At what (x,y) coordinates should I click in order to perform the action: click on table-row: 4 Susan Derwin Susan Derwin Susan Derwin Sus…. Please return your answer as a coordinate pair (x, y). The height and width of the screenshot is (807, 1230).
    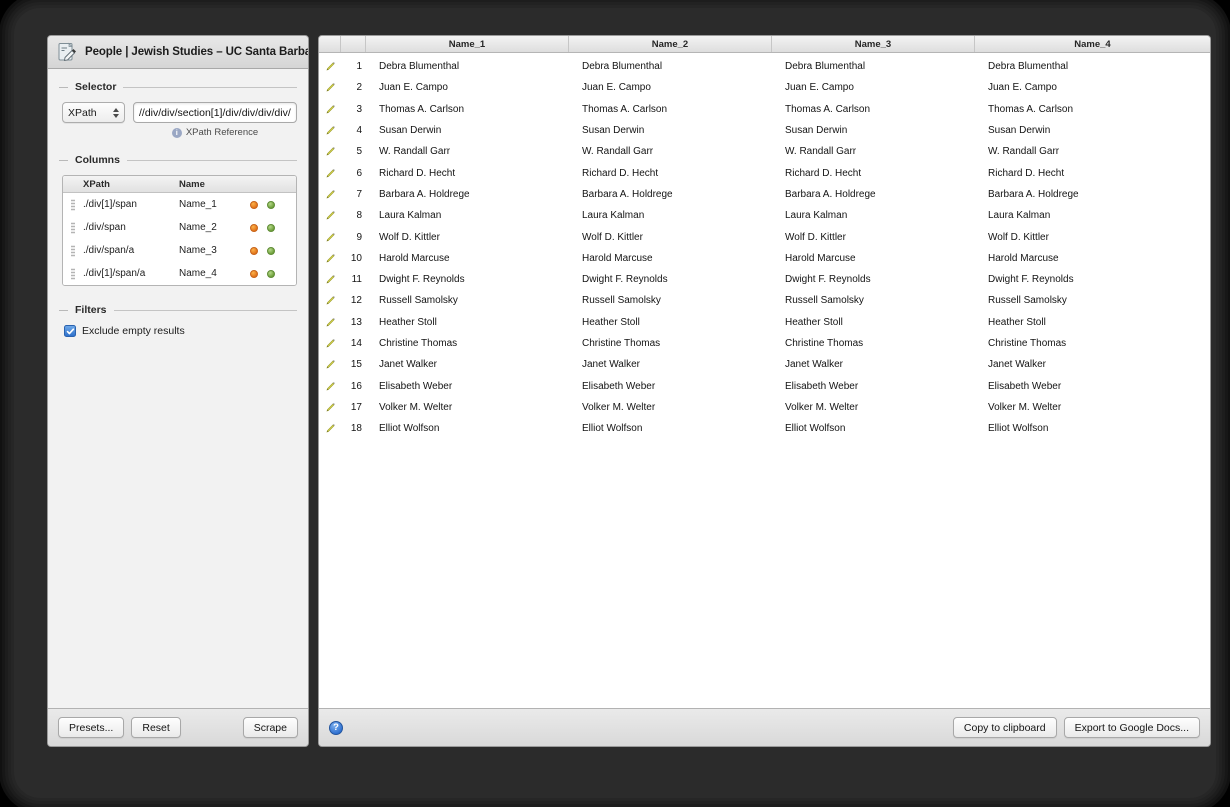
    Looking at the image, I should click on (764, 130).